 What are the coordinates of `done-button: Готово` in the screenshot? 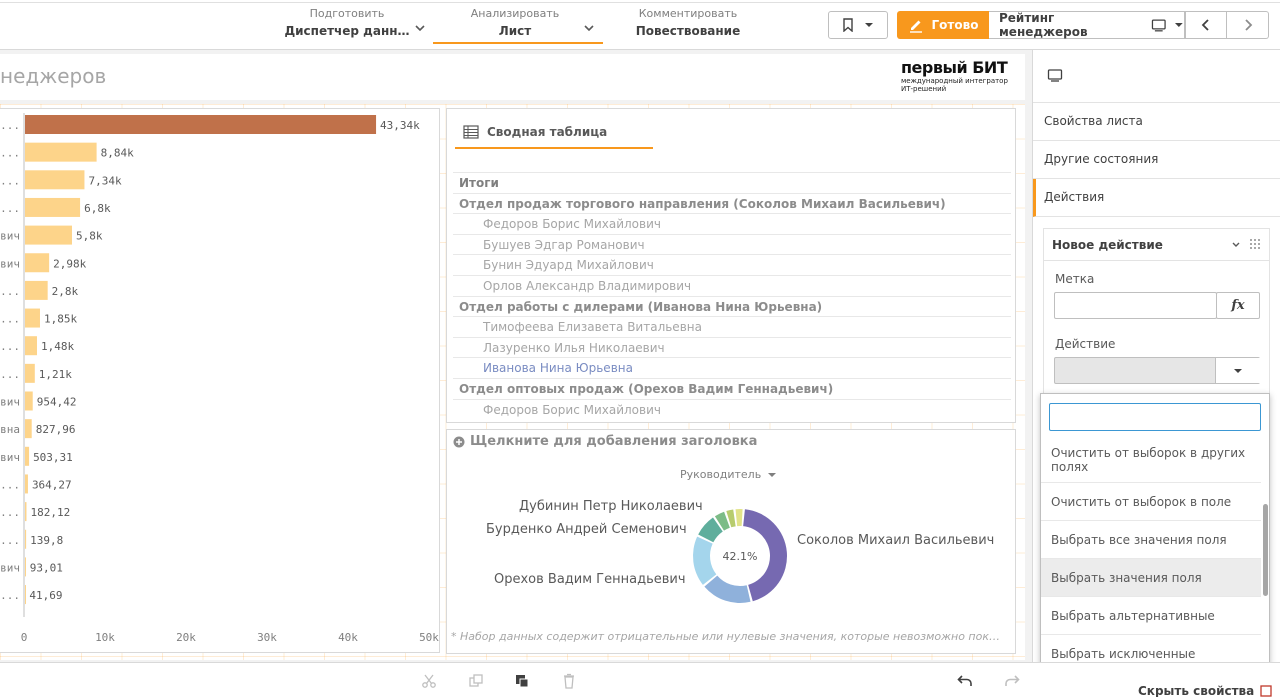 It's located at (943, 25).